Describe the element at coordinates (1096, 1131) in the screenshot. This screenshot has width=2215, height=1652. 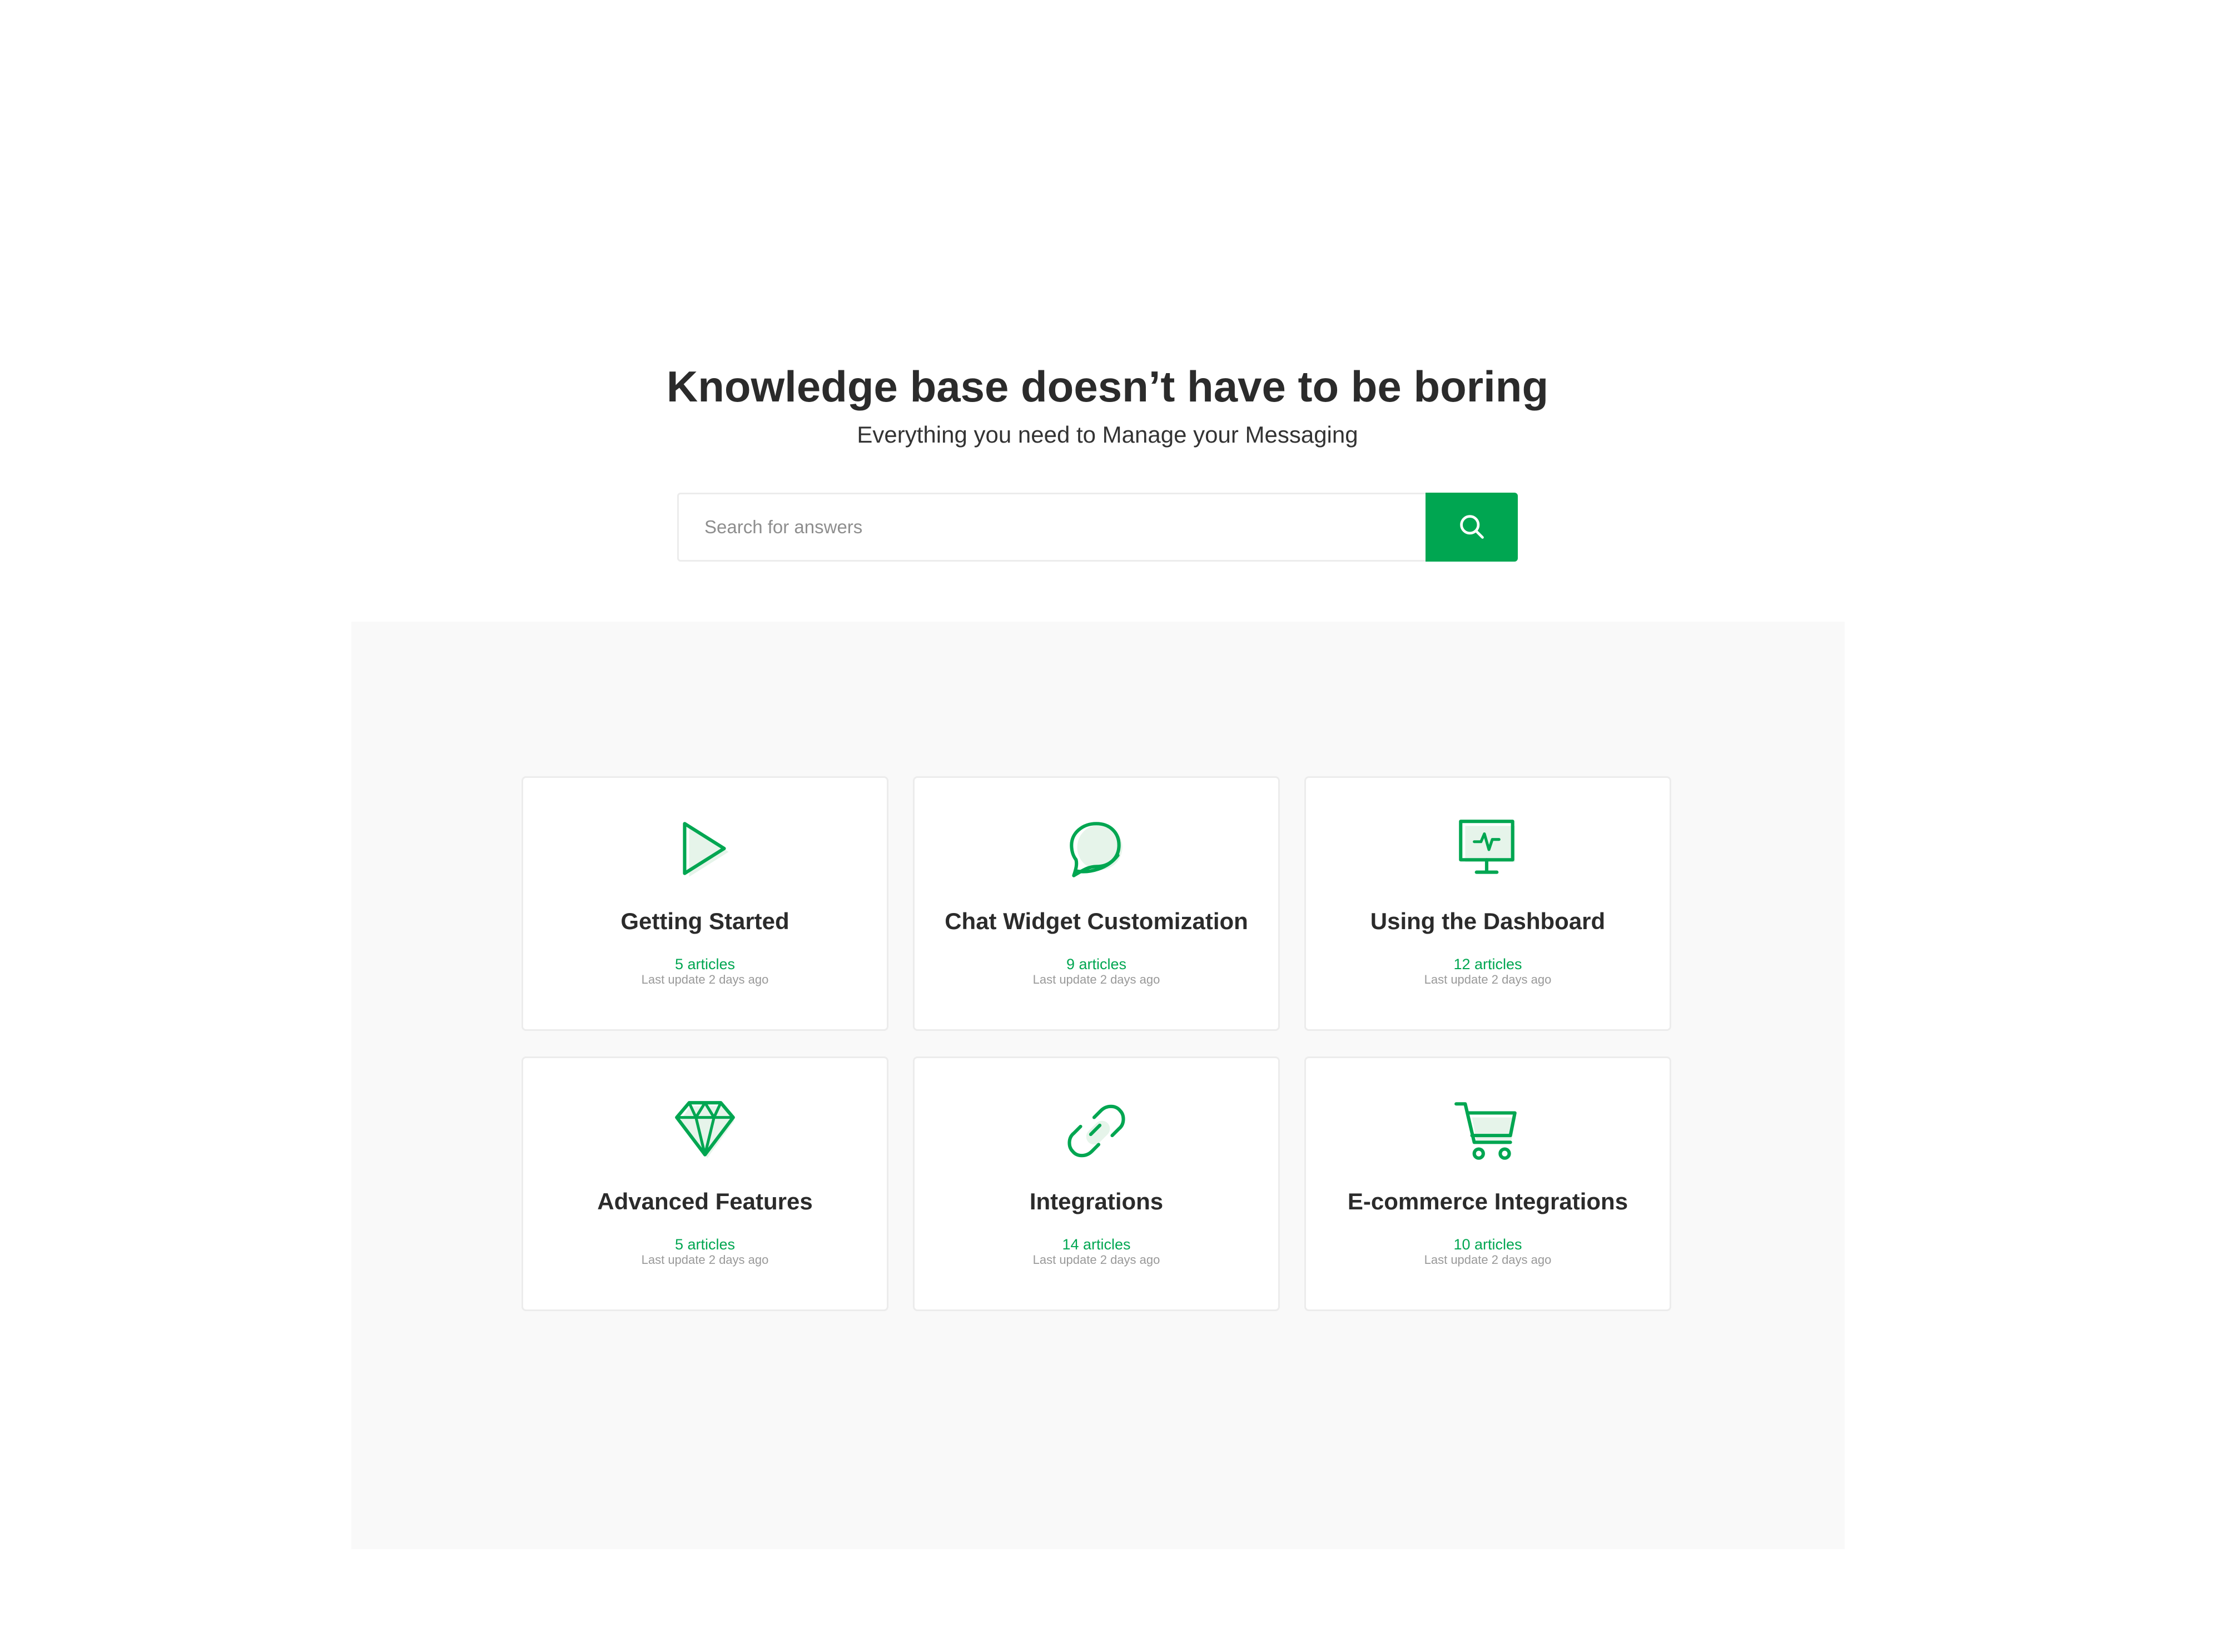
I see `link-icon` at that location.